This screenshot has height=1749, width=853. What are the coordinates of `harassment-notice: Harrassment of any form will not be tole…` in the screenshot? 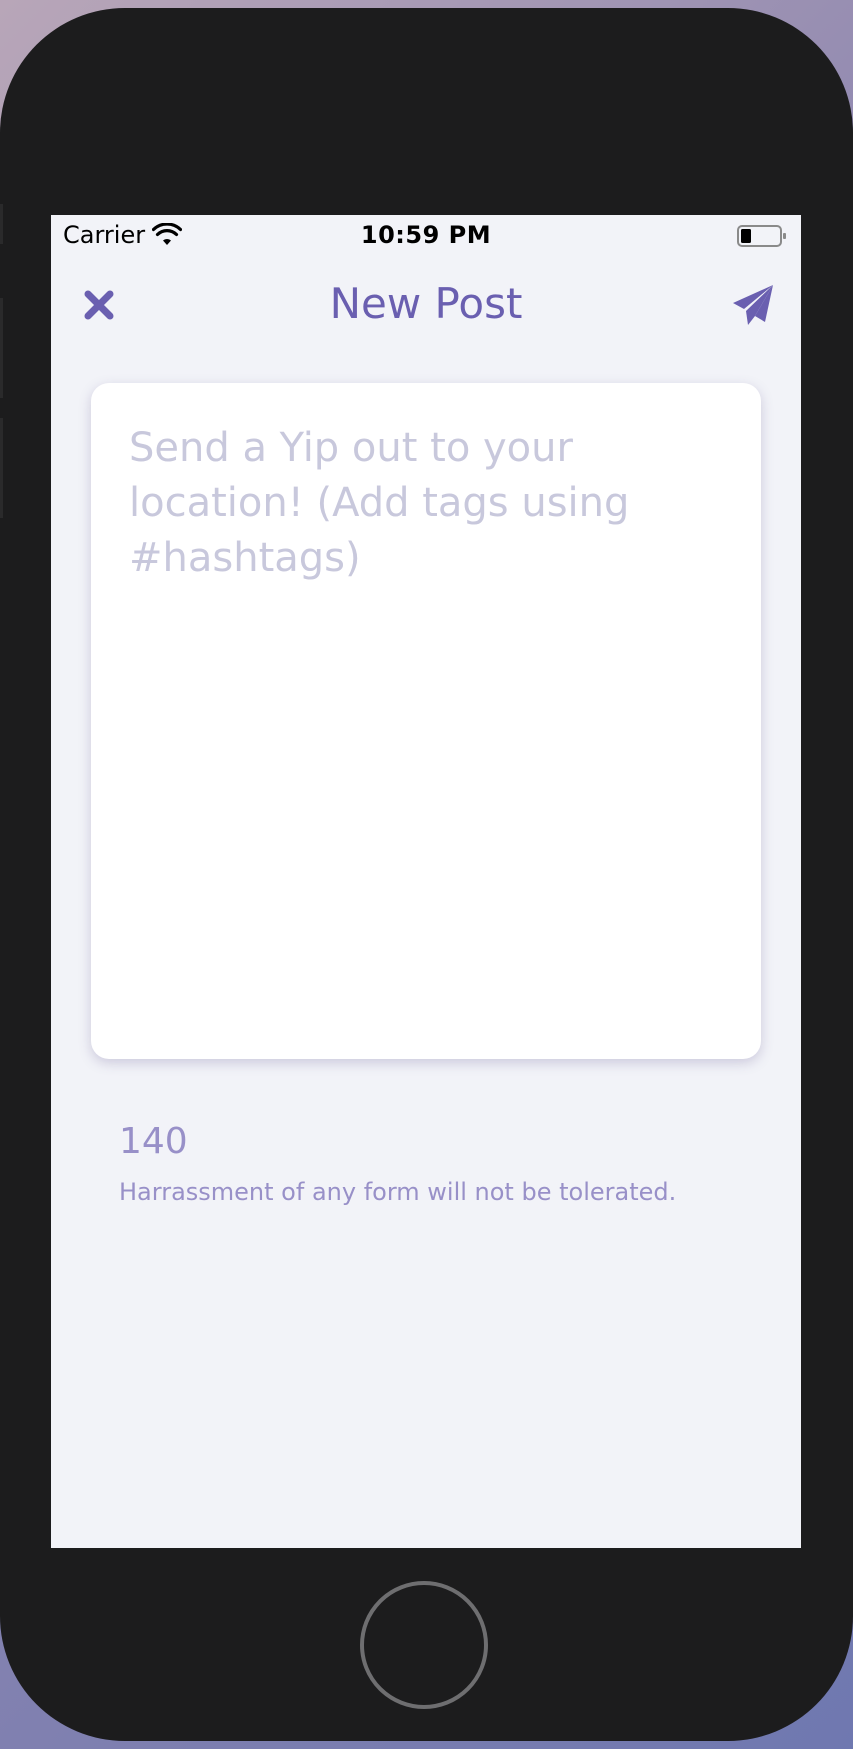 It's located at (398, 1192).